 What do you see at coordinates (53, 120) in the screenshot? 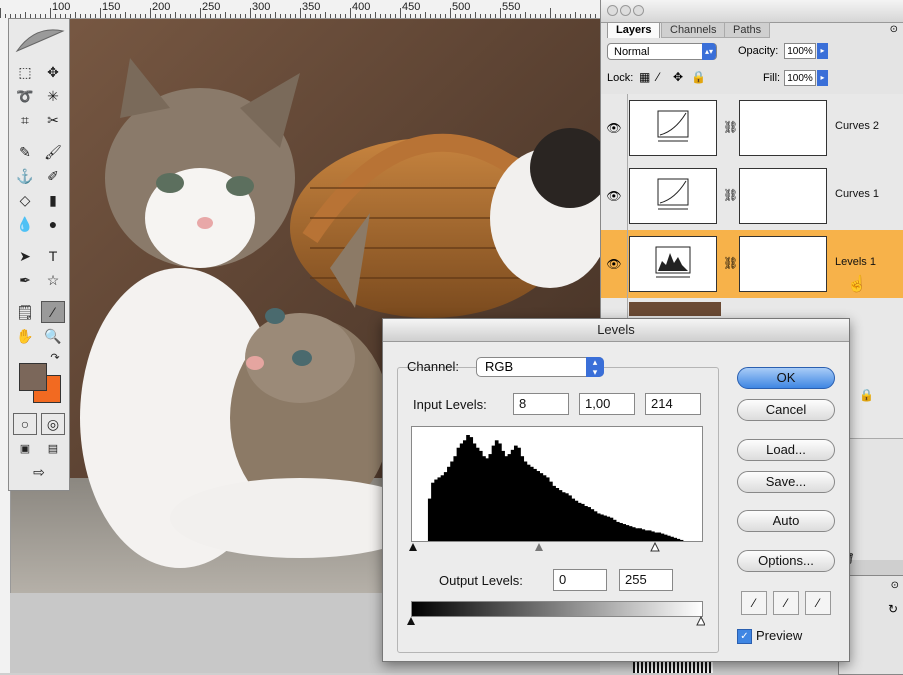
I see `slice-tool-icon: ✂` at bounding box center [53, 120].